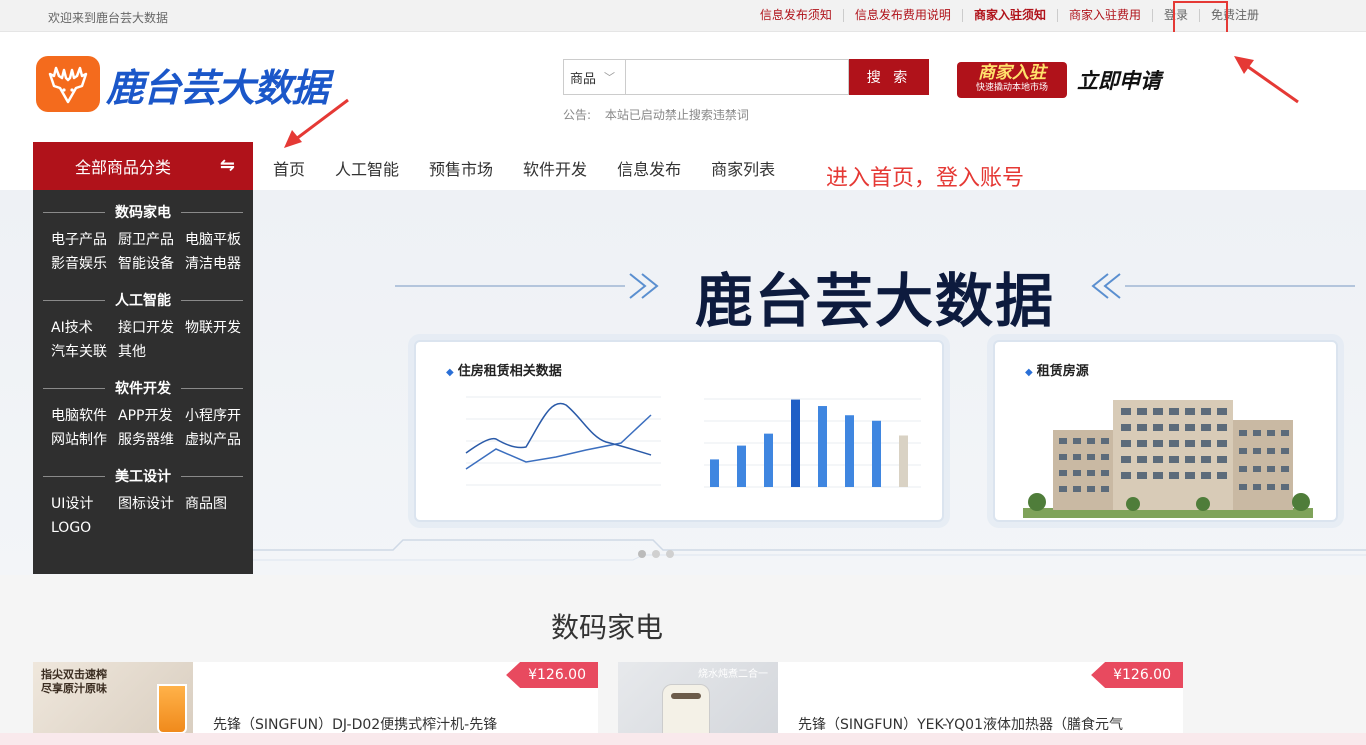 The height and width of the screenshot is (745, 1366). Describe the element at coordinates (218, 504) in the screenshot. I see `category-item: 商品图` at that location.